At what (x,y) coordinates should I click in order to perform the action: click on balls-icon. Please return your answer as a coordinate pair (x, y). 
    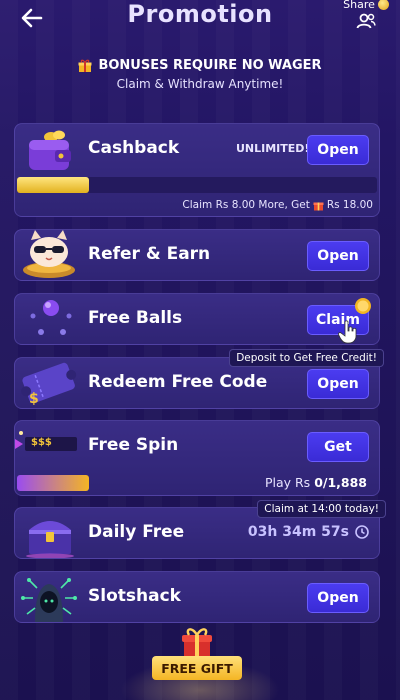
    Looking at the image, I should click on (51, 320).